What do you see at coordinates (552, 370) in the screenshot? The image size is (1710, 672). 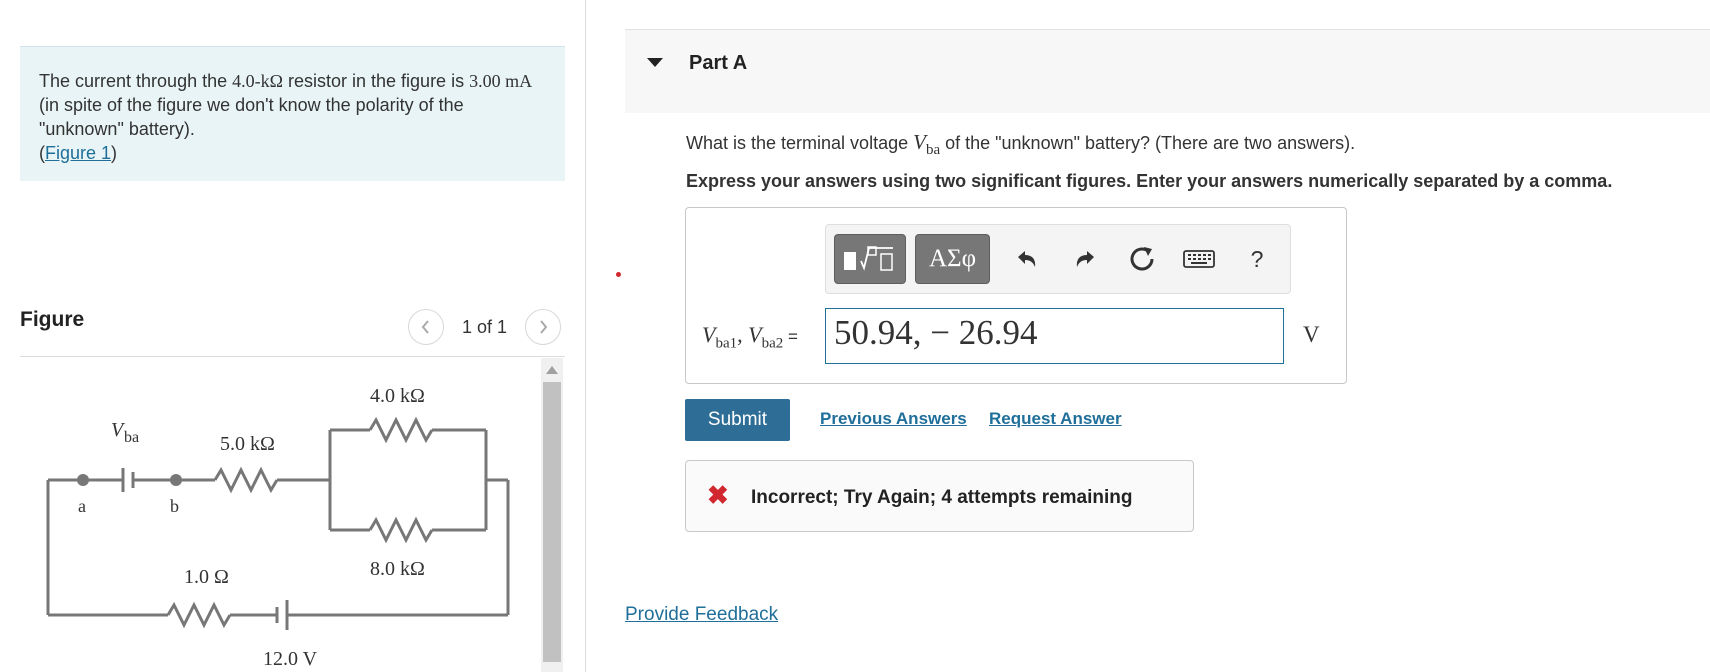 I see `scroll-up-icon` at bounding box center [552, 370].